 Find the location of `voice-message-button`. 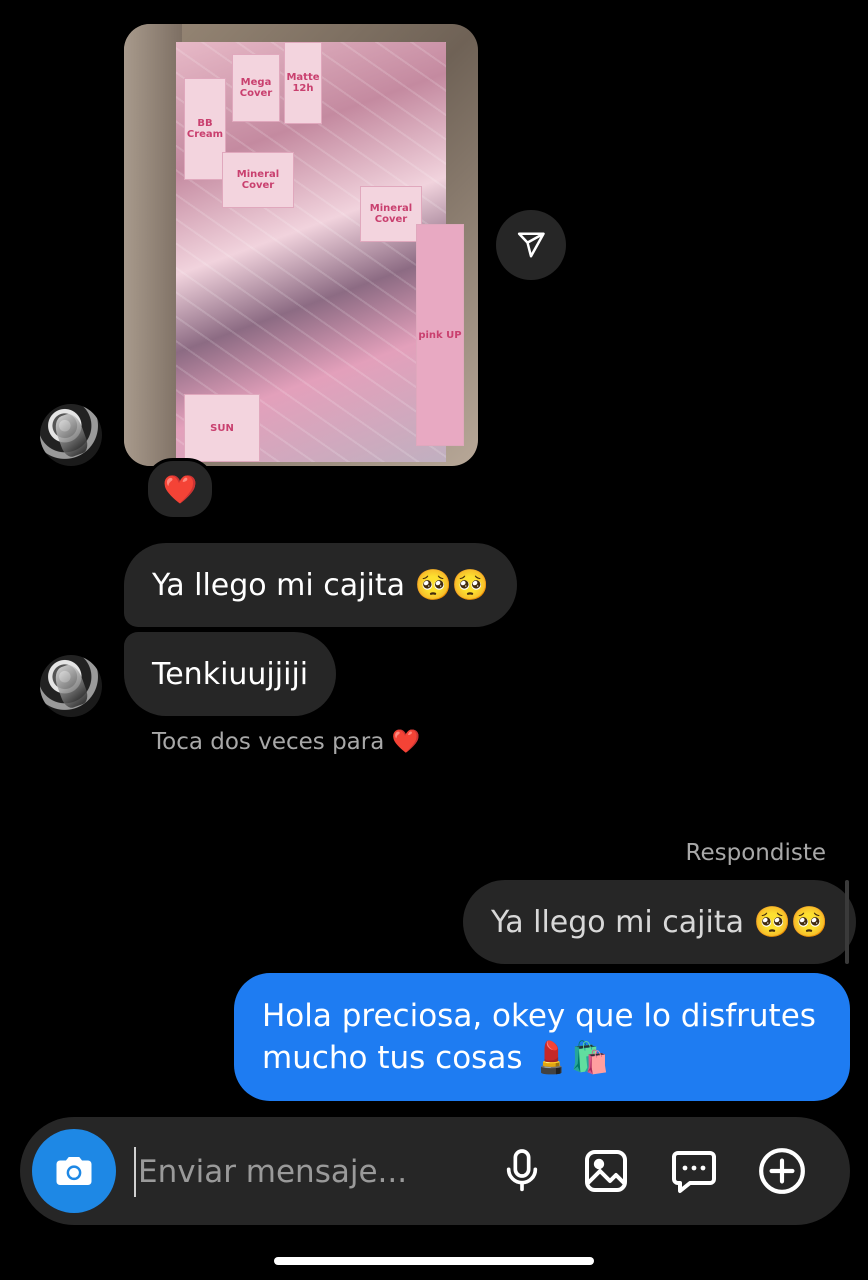

voice-message-button is located at coordinates (522, 1171).